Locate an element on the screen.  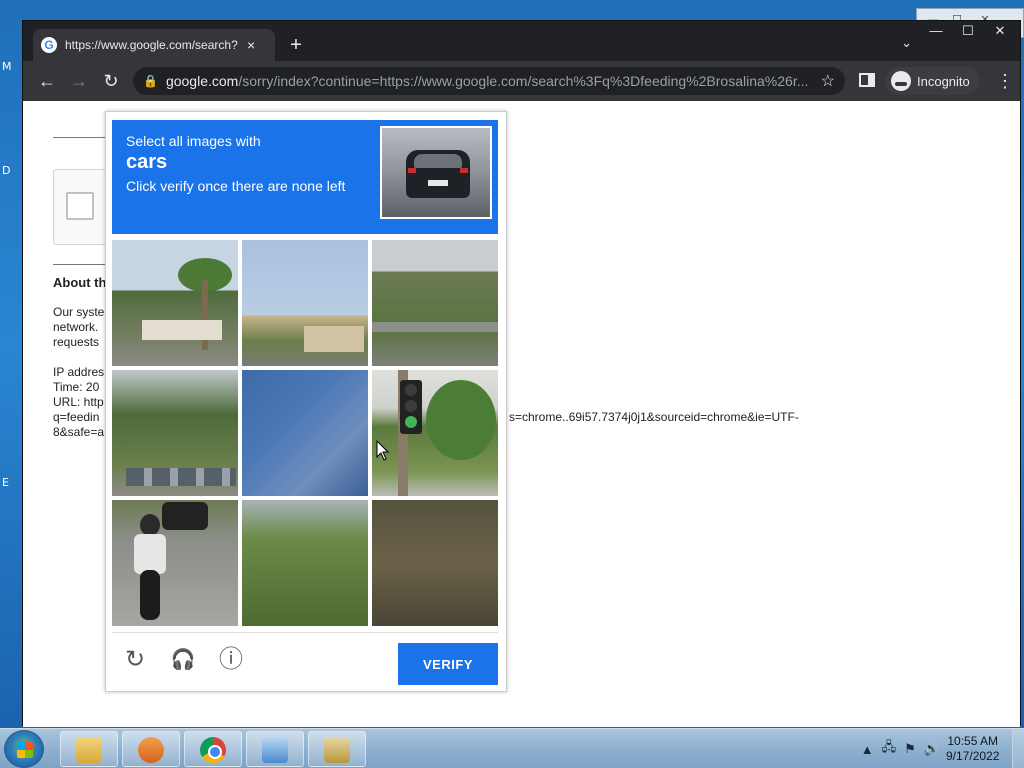
house-shape is located at coordinates (182, 330).